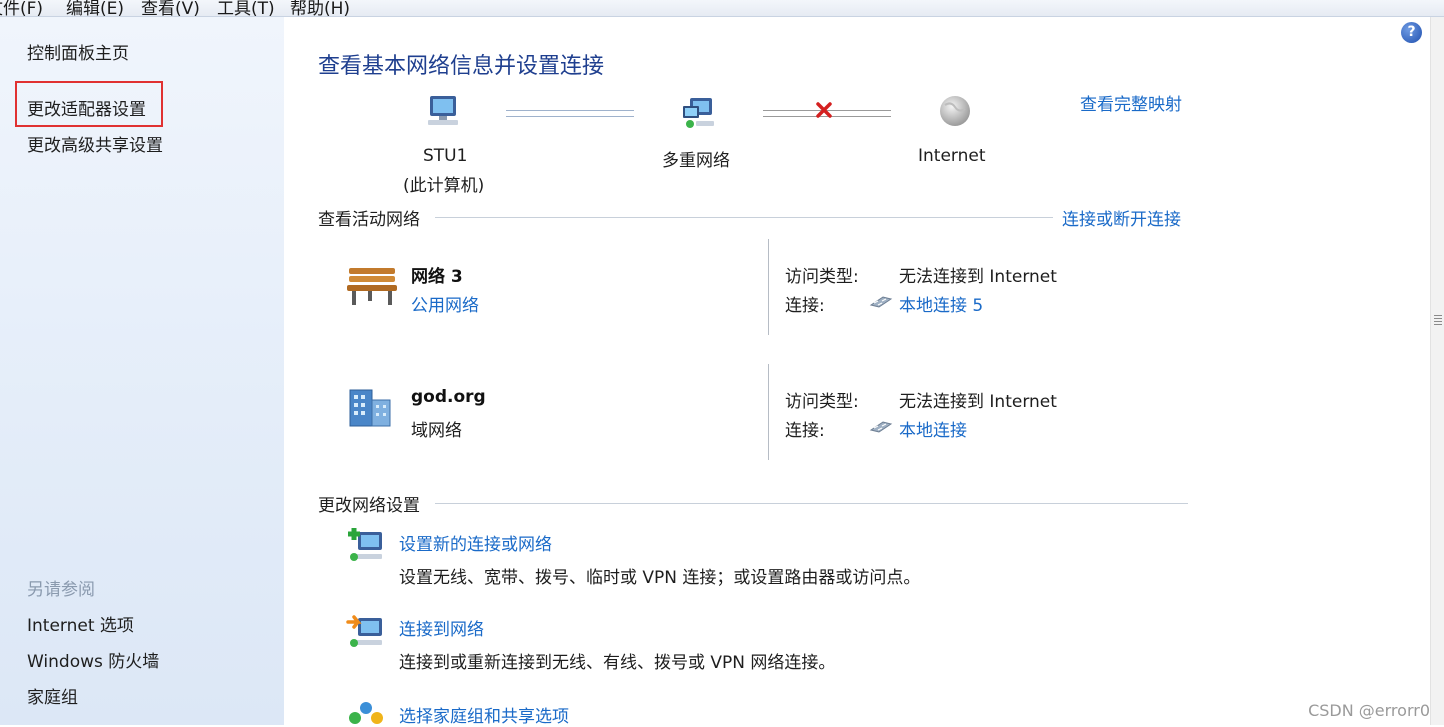 The height and width of the screenshot is (727, 1444). What do you see at coordinates (1121, 217) in the screenshot?
I see `connect-disconnect-link: 连接或断开连接` at bounding box center [1121, 217].